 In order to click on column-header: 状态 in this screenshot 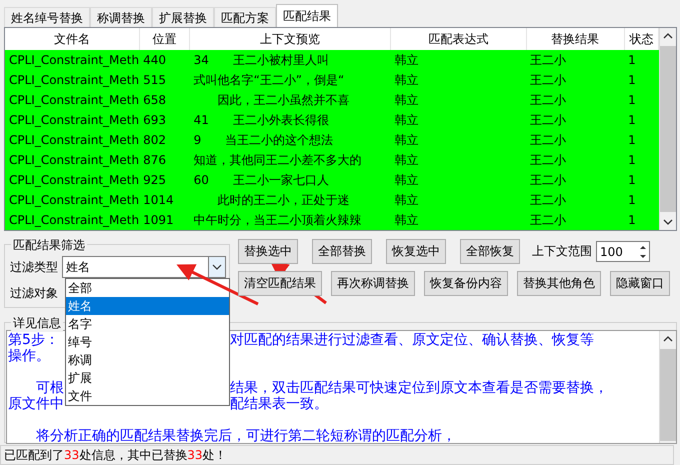, I will do `click(641, 39)`.